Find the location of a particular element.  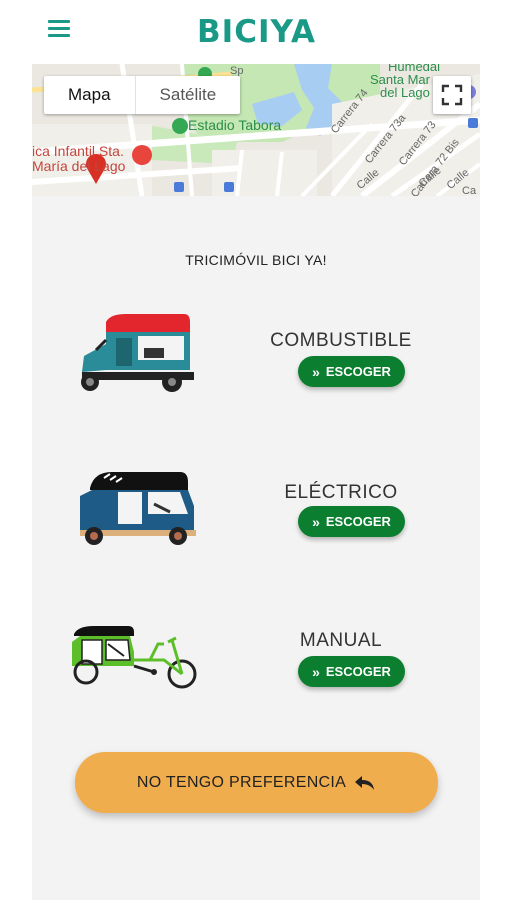

pedal-tricycle-icon is located at coordinates (134, 657).